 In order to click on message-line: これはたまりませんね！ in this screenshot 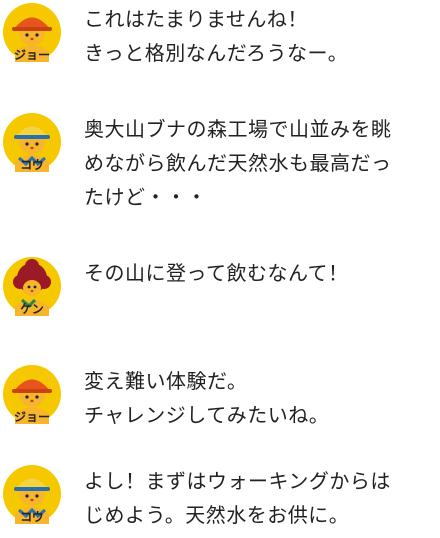, I will do `click(196, 19)`.